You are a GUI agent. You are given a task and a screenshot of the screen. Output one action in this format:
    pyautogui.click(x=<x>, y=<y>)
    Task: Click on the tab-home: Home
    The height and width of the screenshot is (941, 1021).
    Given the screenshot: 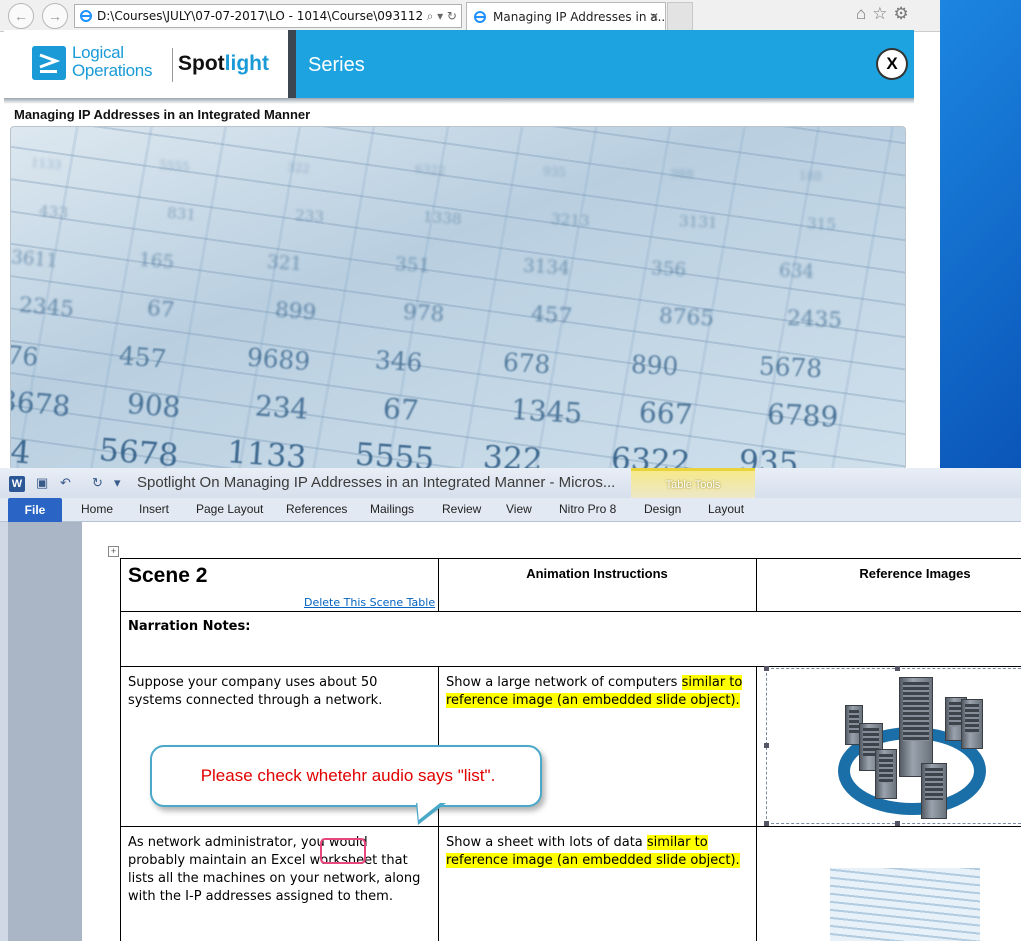 What is the action you would take?
    pyautogui.click(x=97, y=509)
    